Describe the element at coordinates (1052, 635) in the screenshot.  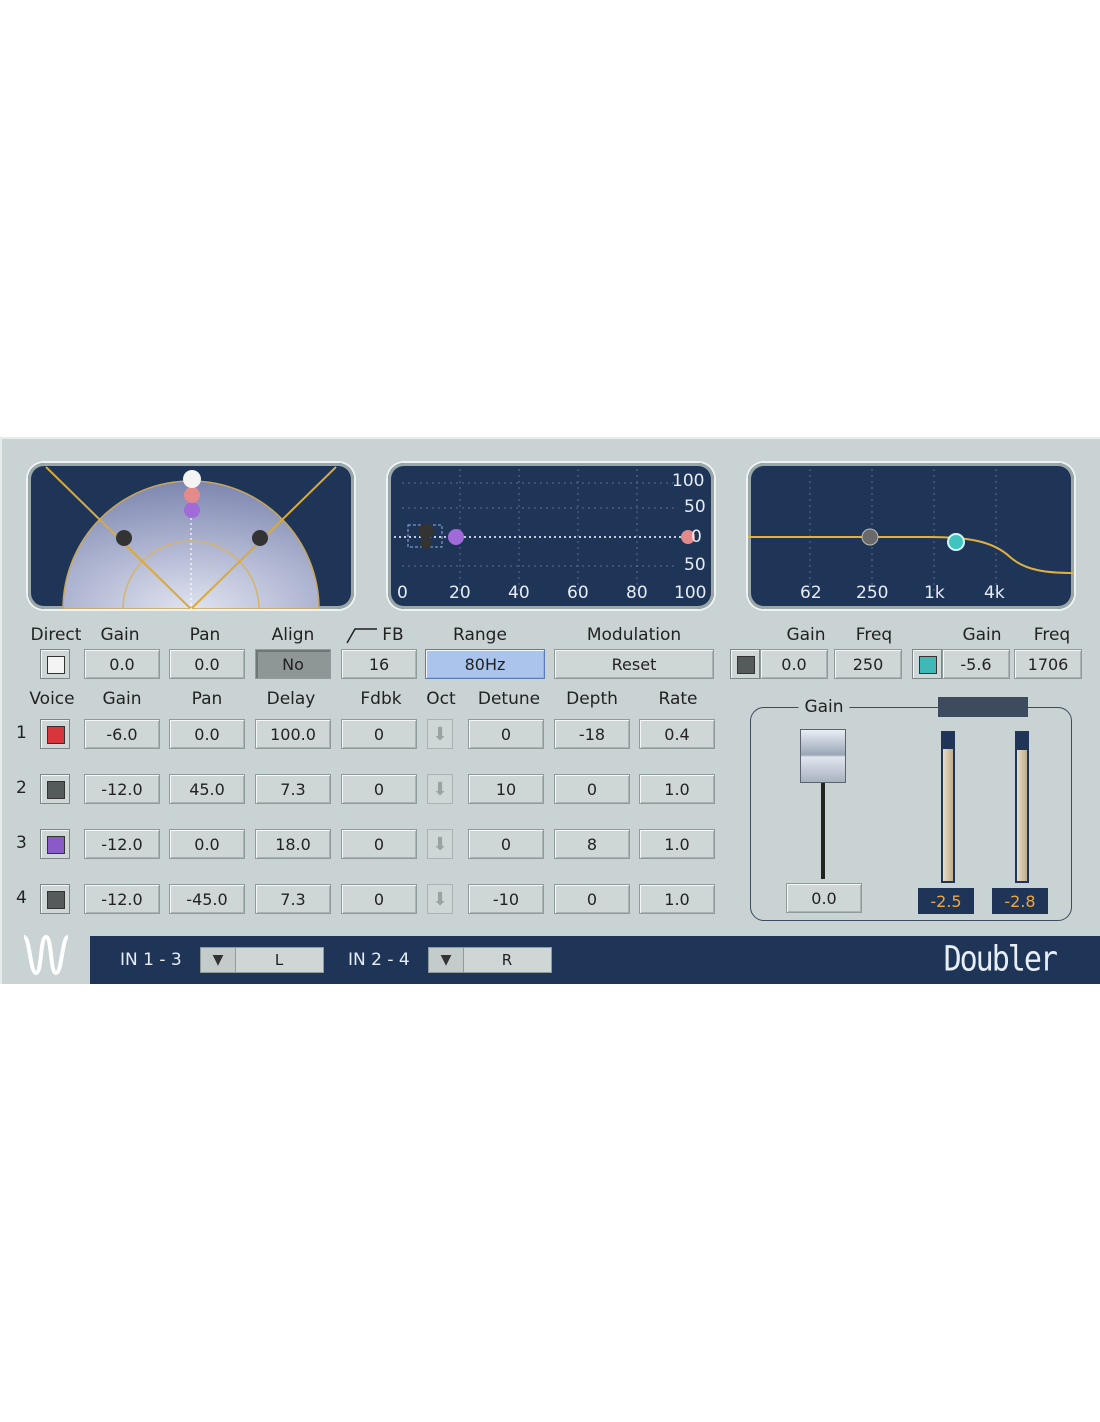
I see `eq-high-freq-label: Freq` at that location.